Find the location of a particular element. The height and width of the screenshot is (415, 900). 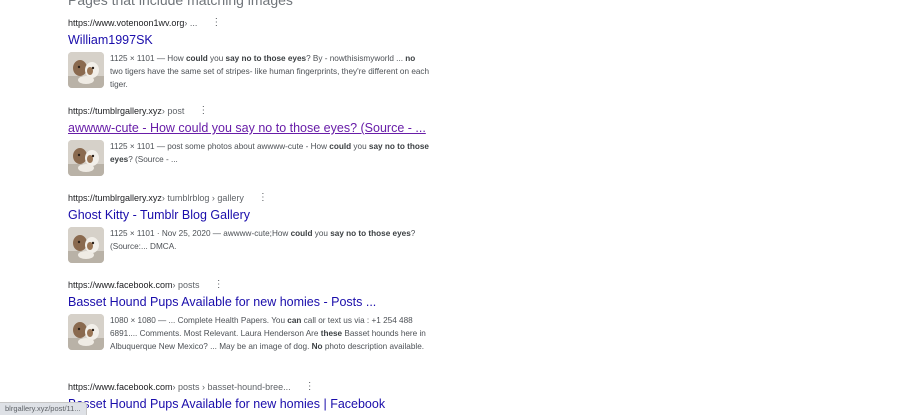

snippet-highlight: can is located at coordinates (294, 320).